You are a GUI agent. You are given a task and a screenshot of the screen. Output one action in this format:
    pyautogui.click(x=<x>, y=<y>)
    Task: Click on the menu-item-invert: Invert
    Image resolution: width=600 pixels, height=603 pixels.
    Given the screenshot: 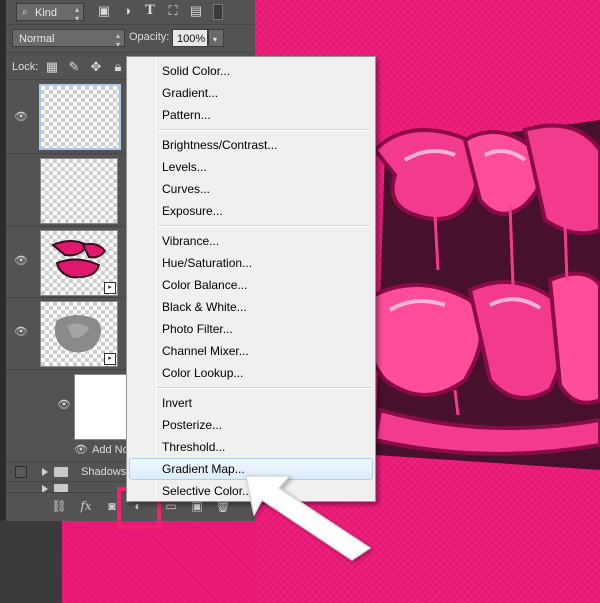 What is the action you would take?
    pyautogui.click(x=251, y=403)
    